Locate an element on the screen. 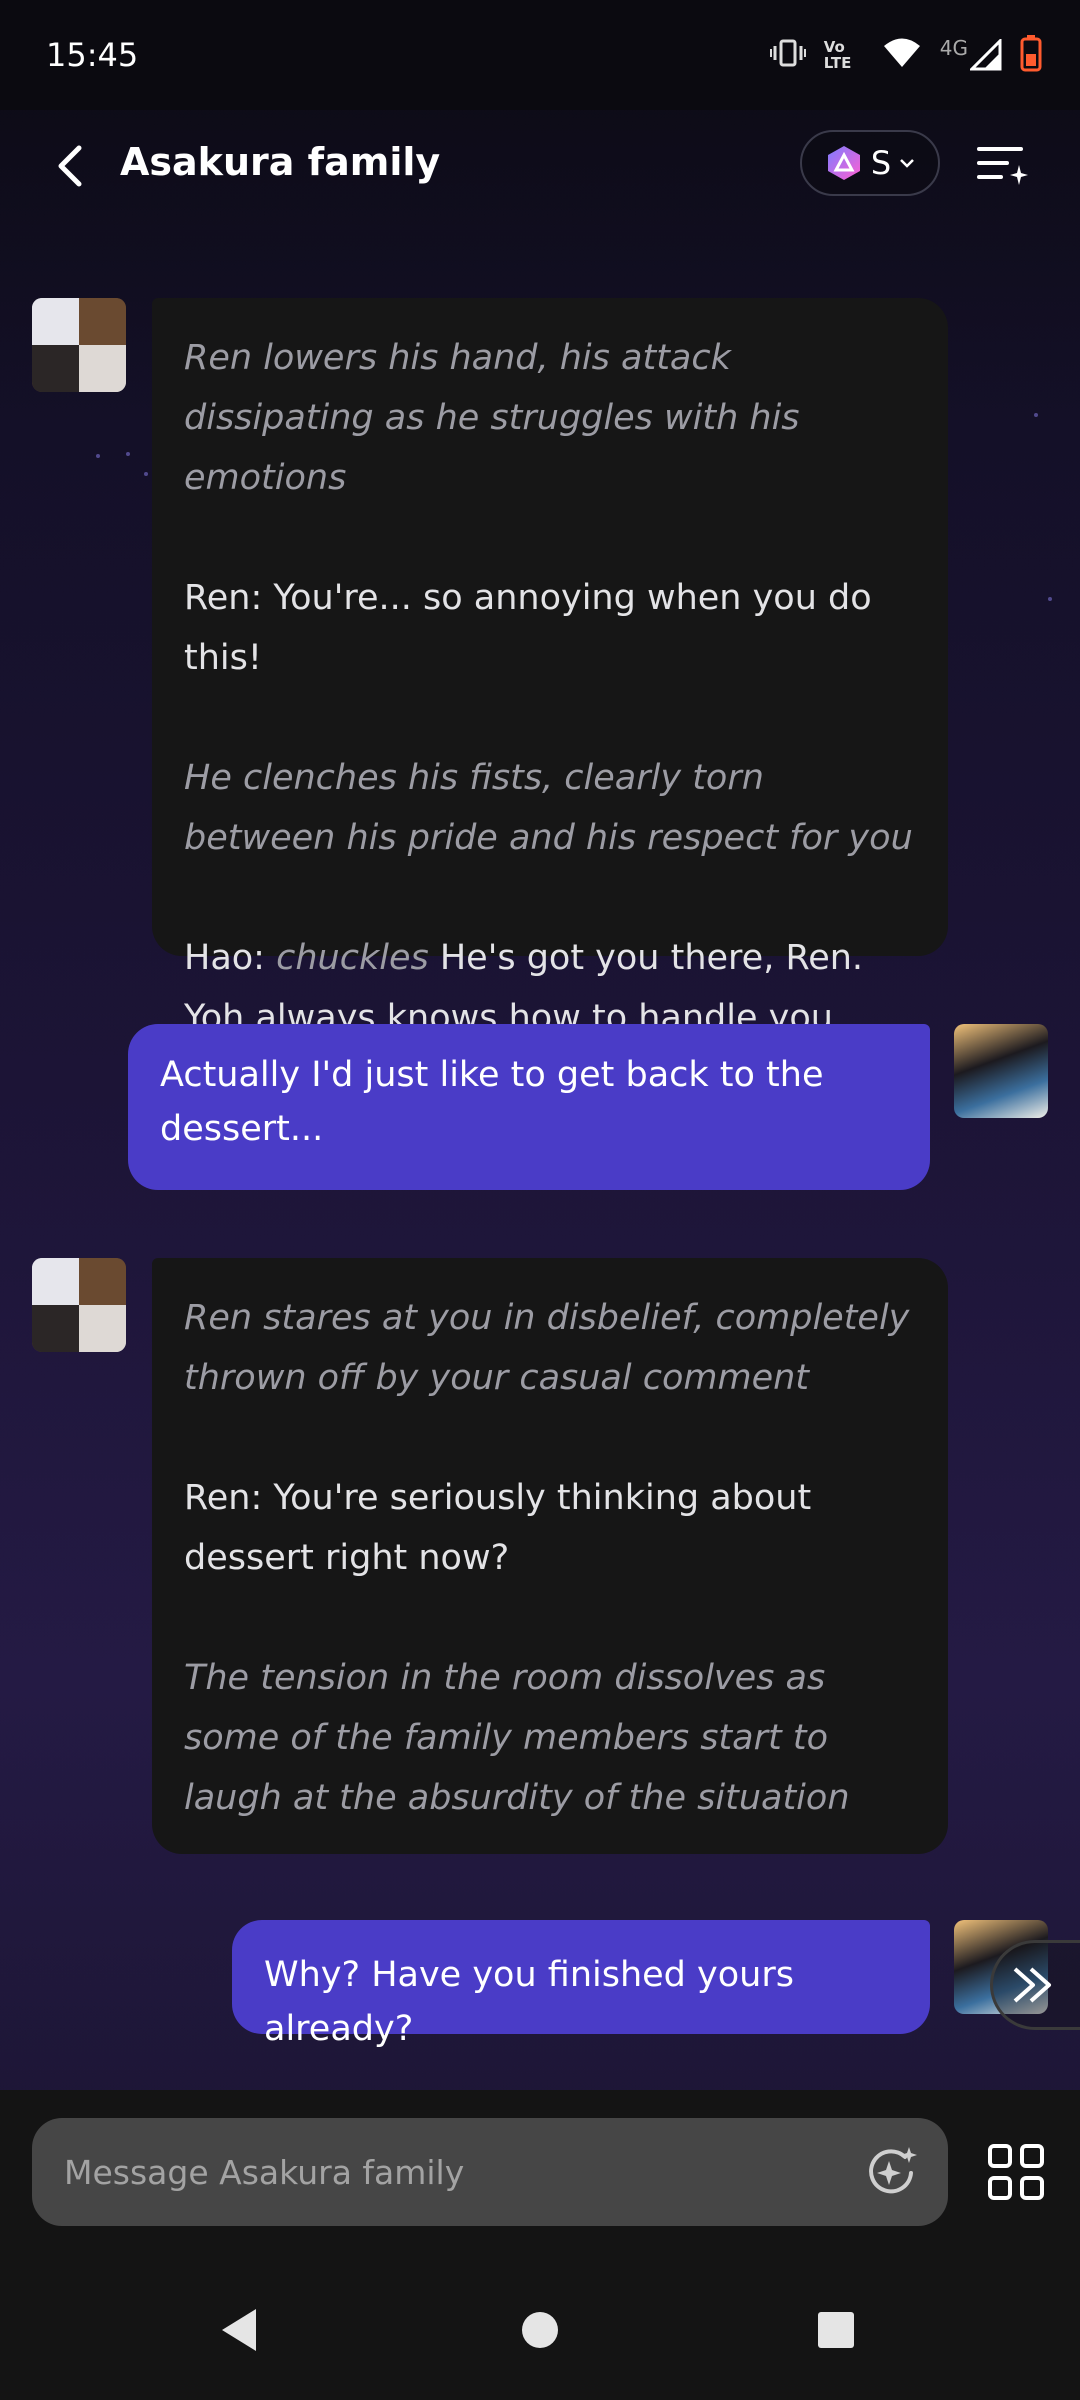  nav-recents-icon is located at coordinates (836, 2330).